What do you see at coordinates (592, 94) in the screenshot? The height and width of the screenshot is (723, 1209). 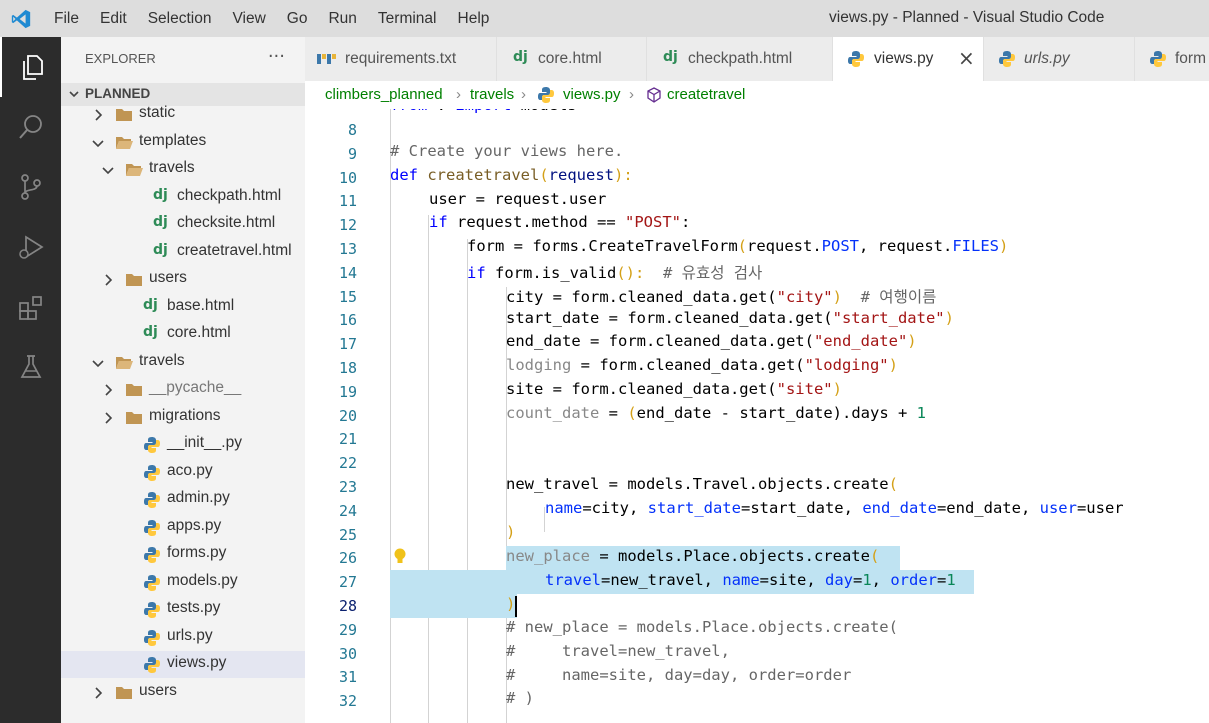 I see `breadcrumb-item: views.py` at bounding box center [592, 94].